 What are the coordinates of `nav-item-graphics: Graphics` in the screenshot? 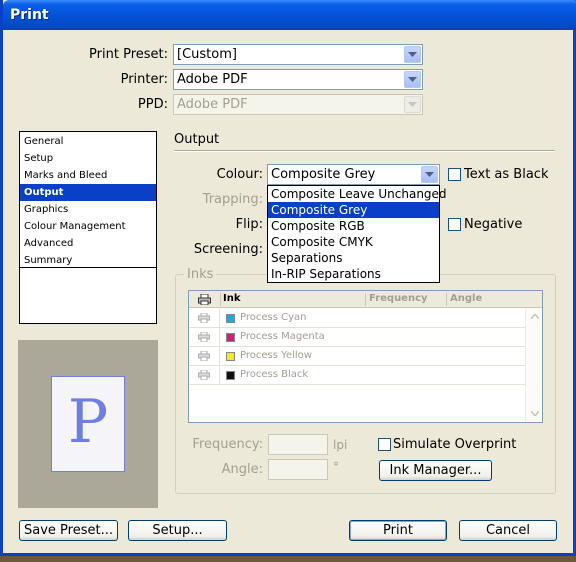 It's located at (88, 209).